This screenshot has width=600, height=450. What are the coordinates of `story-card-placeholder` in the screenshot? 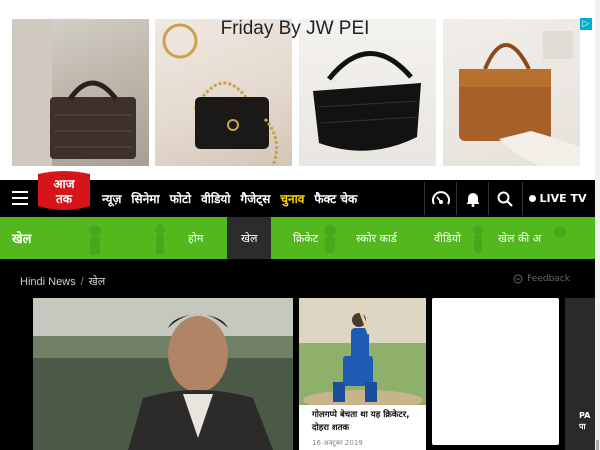 It's located at (495, 371).